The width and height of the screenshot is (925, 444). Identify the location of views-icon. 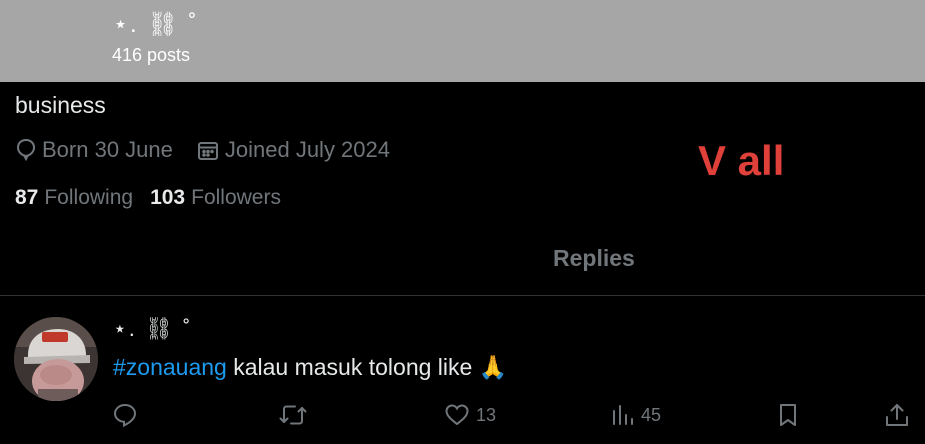
(623, 415).